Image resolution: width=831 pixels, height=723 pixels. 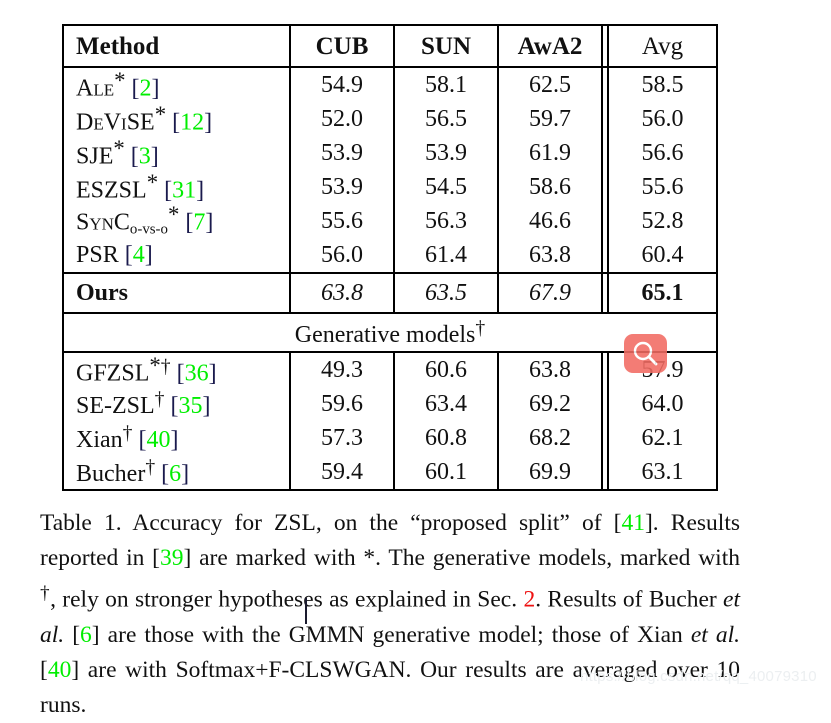 I want to click on section-dagger: †, so click(x=480, y=327).